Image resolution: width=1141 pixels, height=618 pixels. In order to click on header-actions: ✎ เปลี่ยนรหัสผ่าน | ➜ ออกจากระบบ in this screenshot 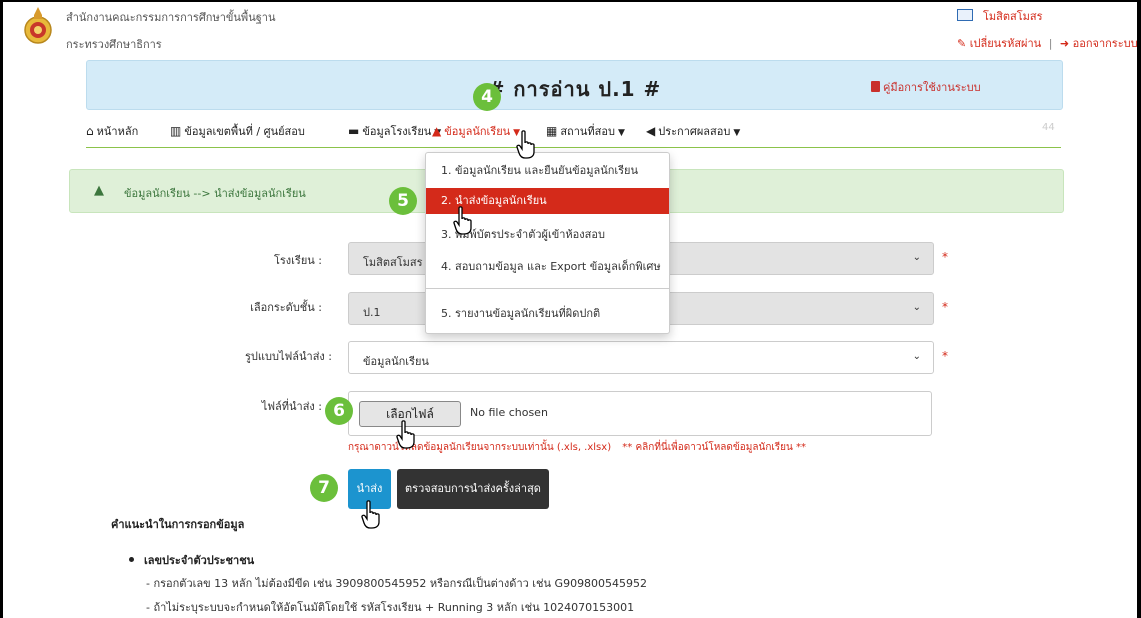, I will do `click(1047, 43)`.